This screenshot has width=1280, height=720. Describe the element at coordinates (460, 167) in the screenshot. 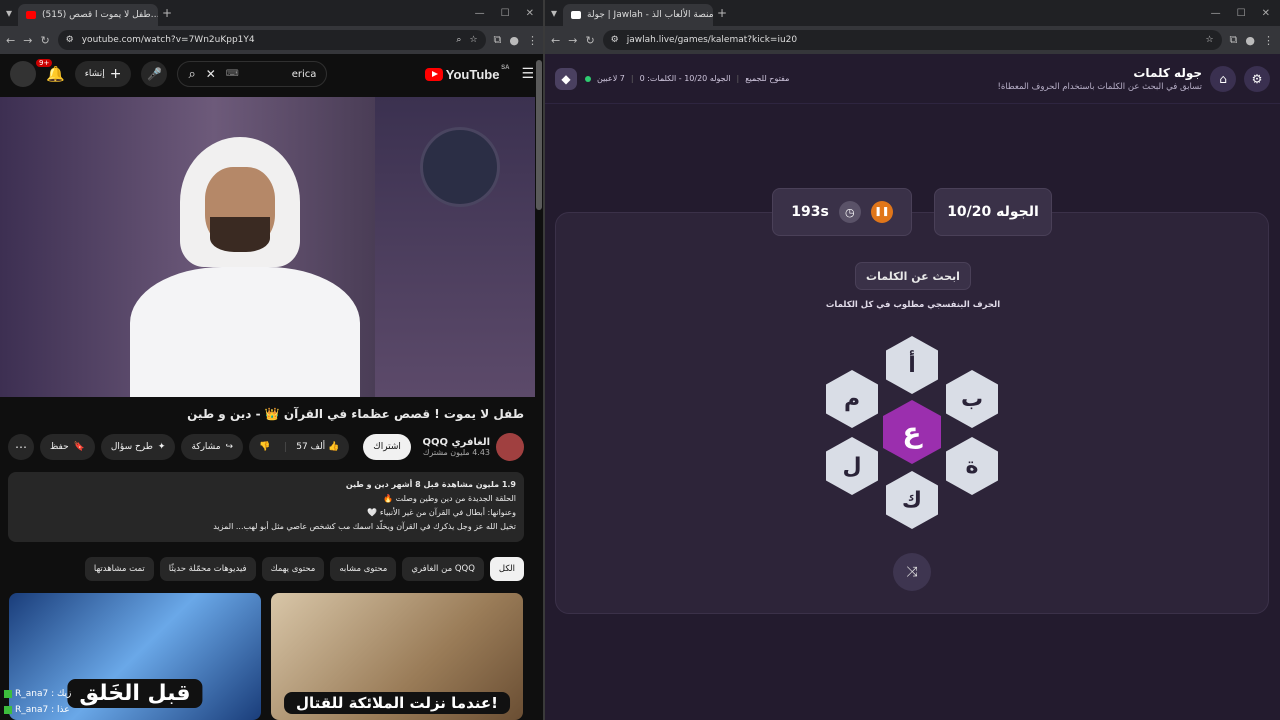

I see `globe-prop` at that location.